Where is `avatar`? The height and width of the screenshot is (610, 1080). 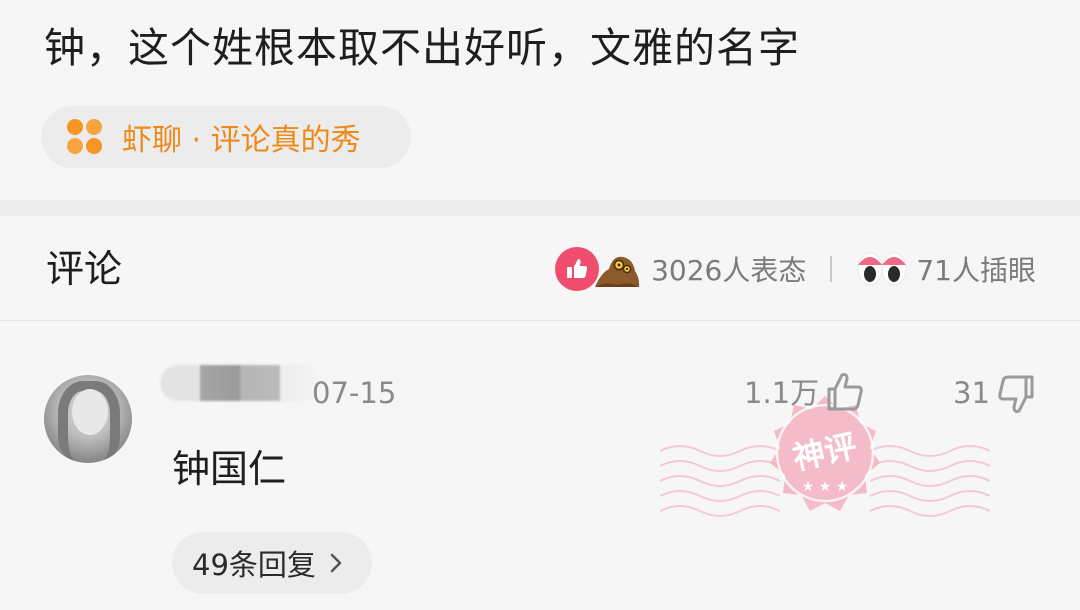 avatar is located at coordinates (88, 419).